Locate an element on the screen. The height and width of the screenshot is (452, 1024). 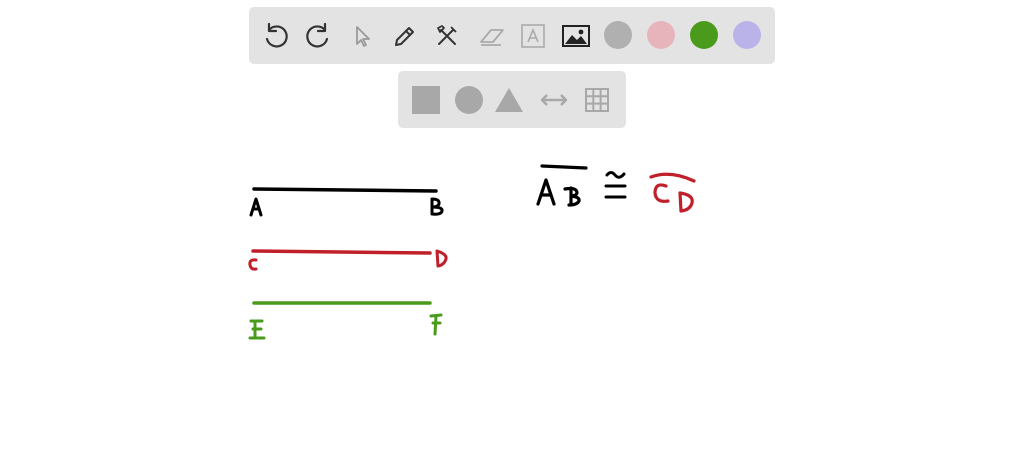
label-d is located at coordinates (441, 258).